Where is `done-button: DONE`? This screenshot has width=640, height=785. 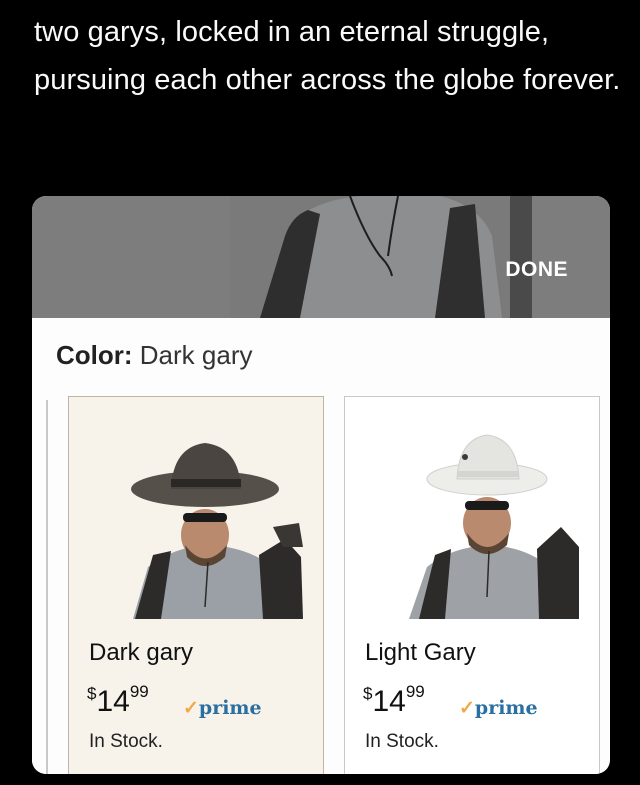 done-button: DONE is located at coordinates (536, 270).